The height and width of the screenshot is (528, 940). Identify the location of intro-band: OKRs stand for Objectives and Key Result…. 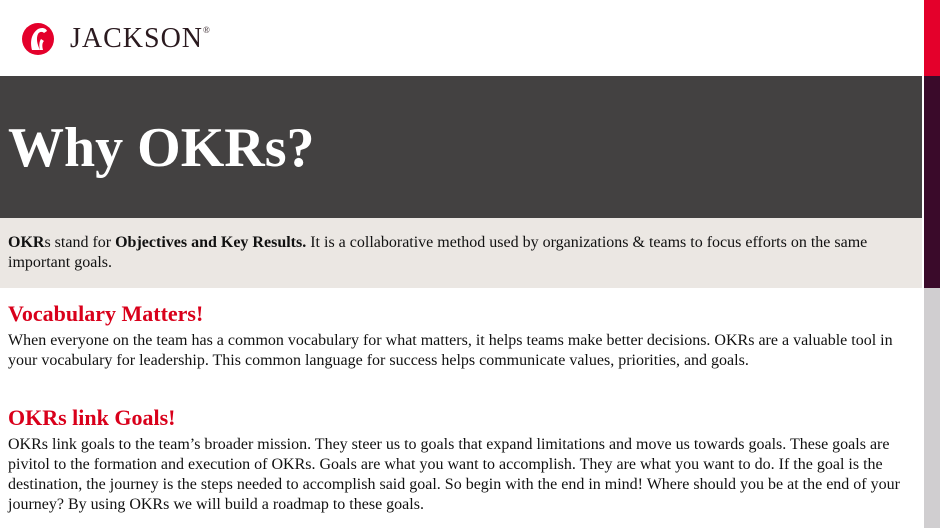
(461, 253).